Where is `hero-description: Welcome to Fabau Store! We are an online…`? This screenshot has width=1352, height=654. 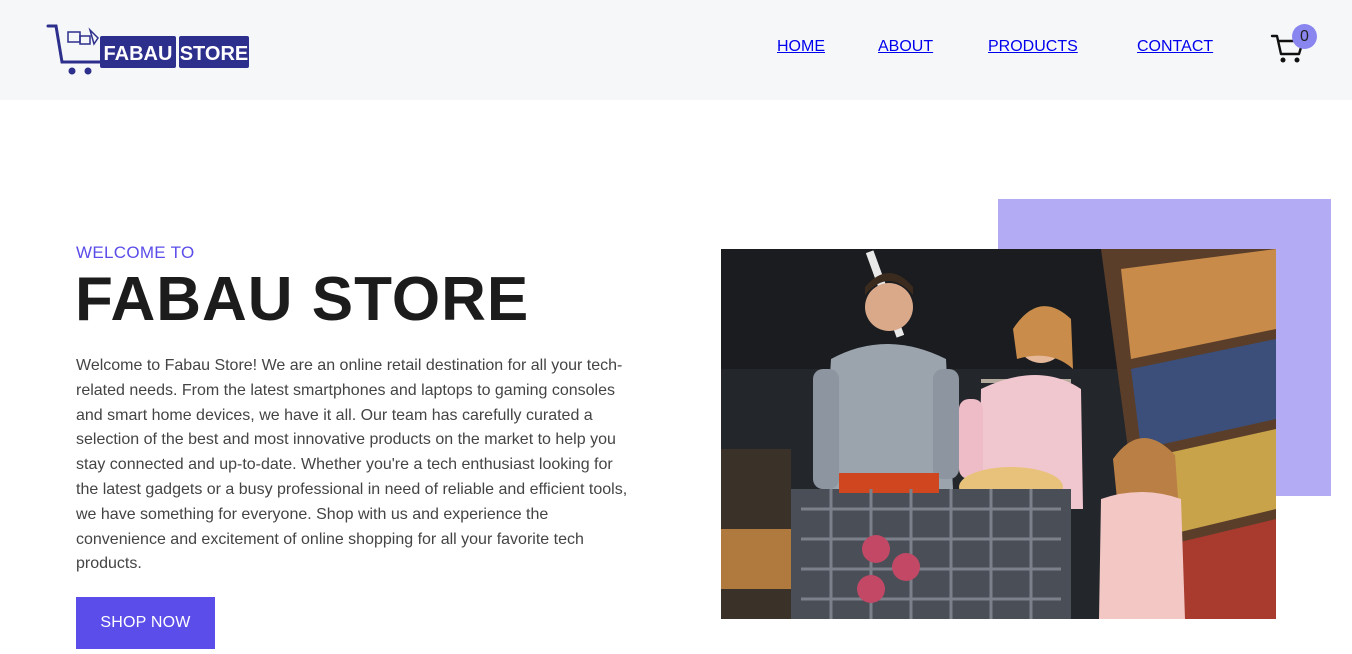 hero-description: Welcome to Fabau Store! We are an online… is located at coordinates (352, 465).